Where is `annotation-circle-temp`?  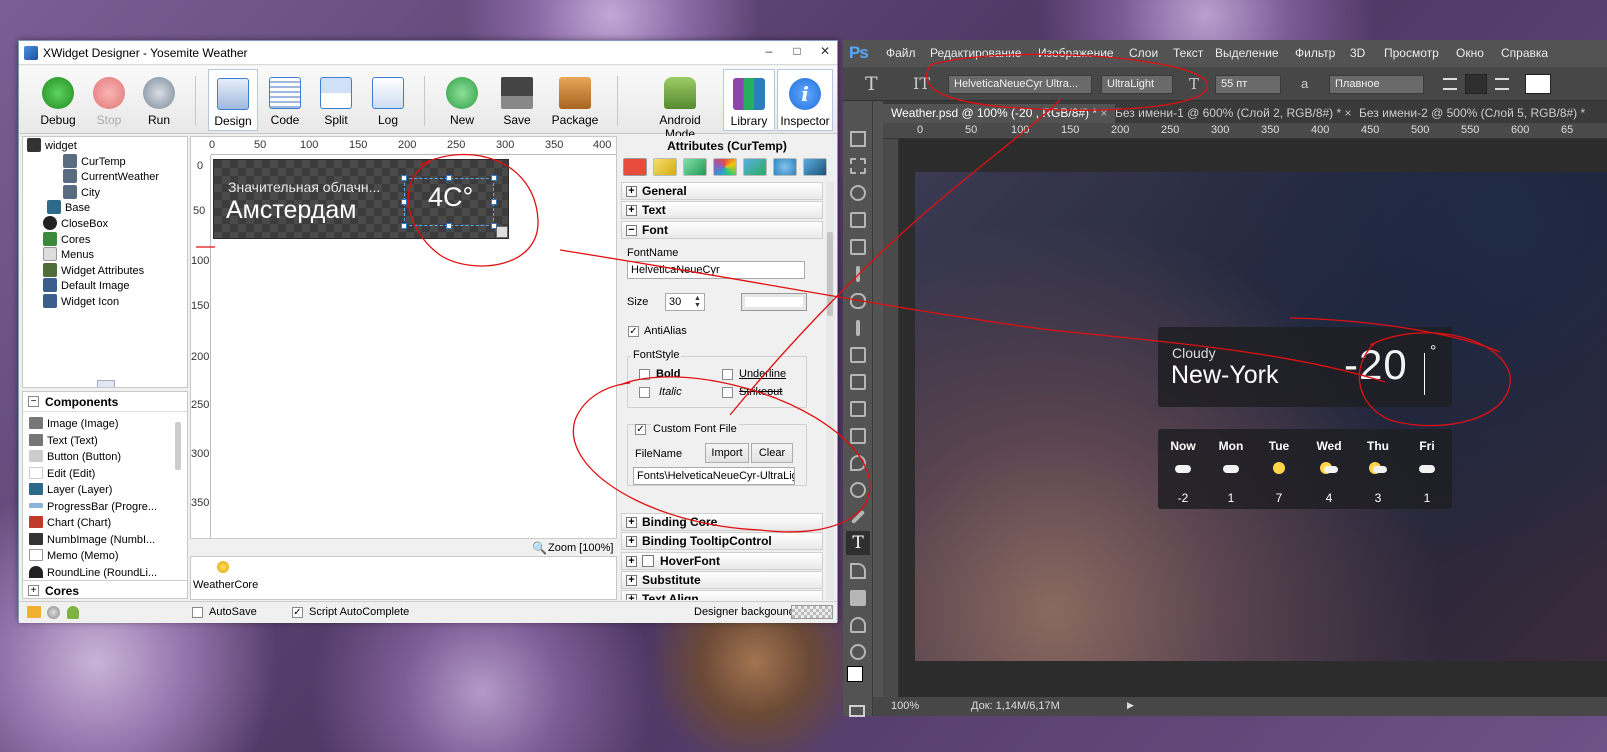
annotation-circle-temp is located at coordinates (473, 210).